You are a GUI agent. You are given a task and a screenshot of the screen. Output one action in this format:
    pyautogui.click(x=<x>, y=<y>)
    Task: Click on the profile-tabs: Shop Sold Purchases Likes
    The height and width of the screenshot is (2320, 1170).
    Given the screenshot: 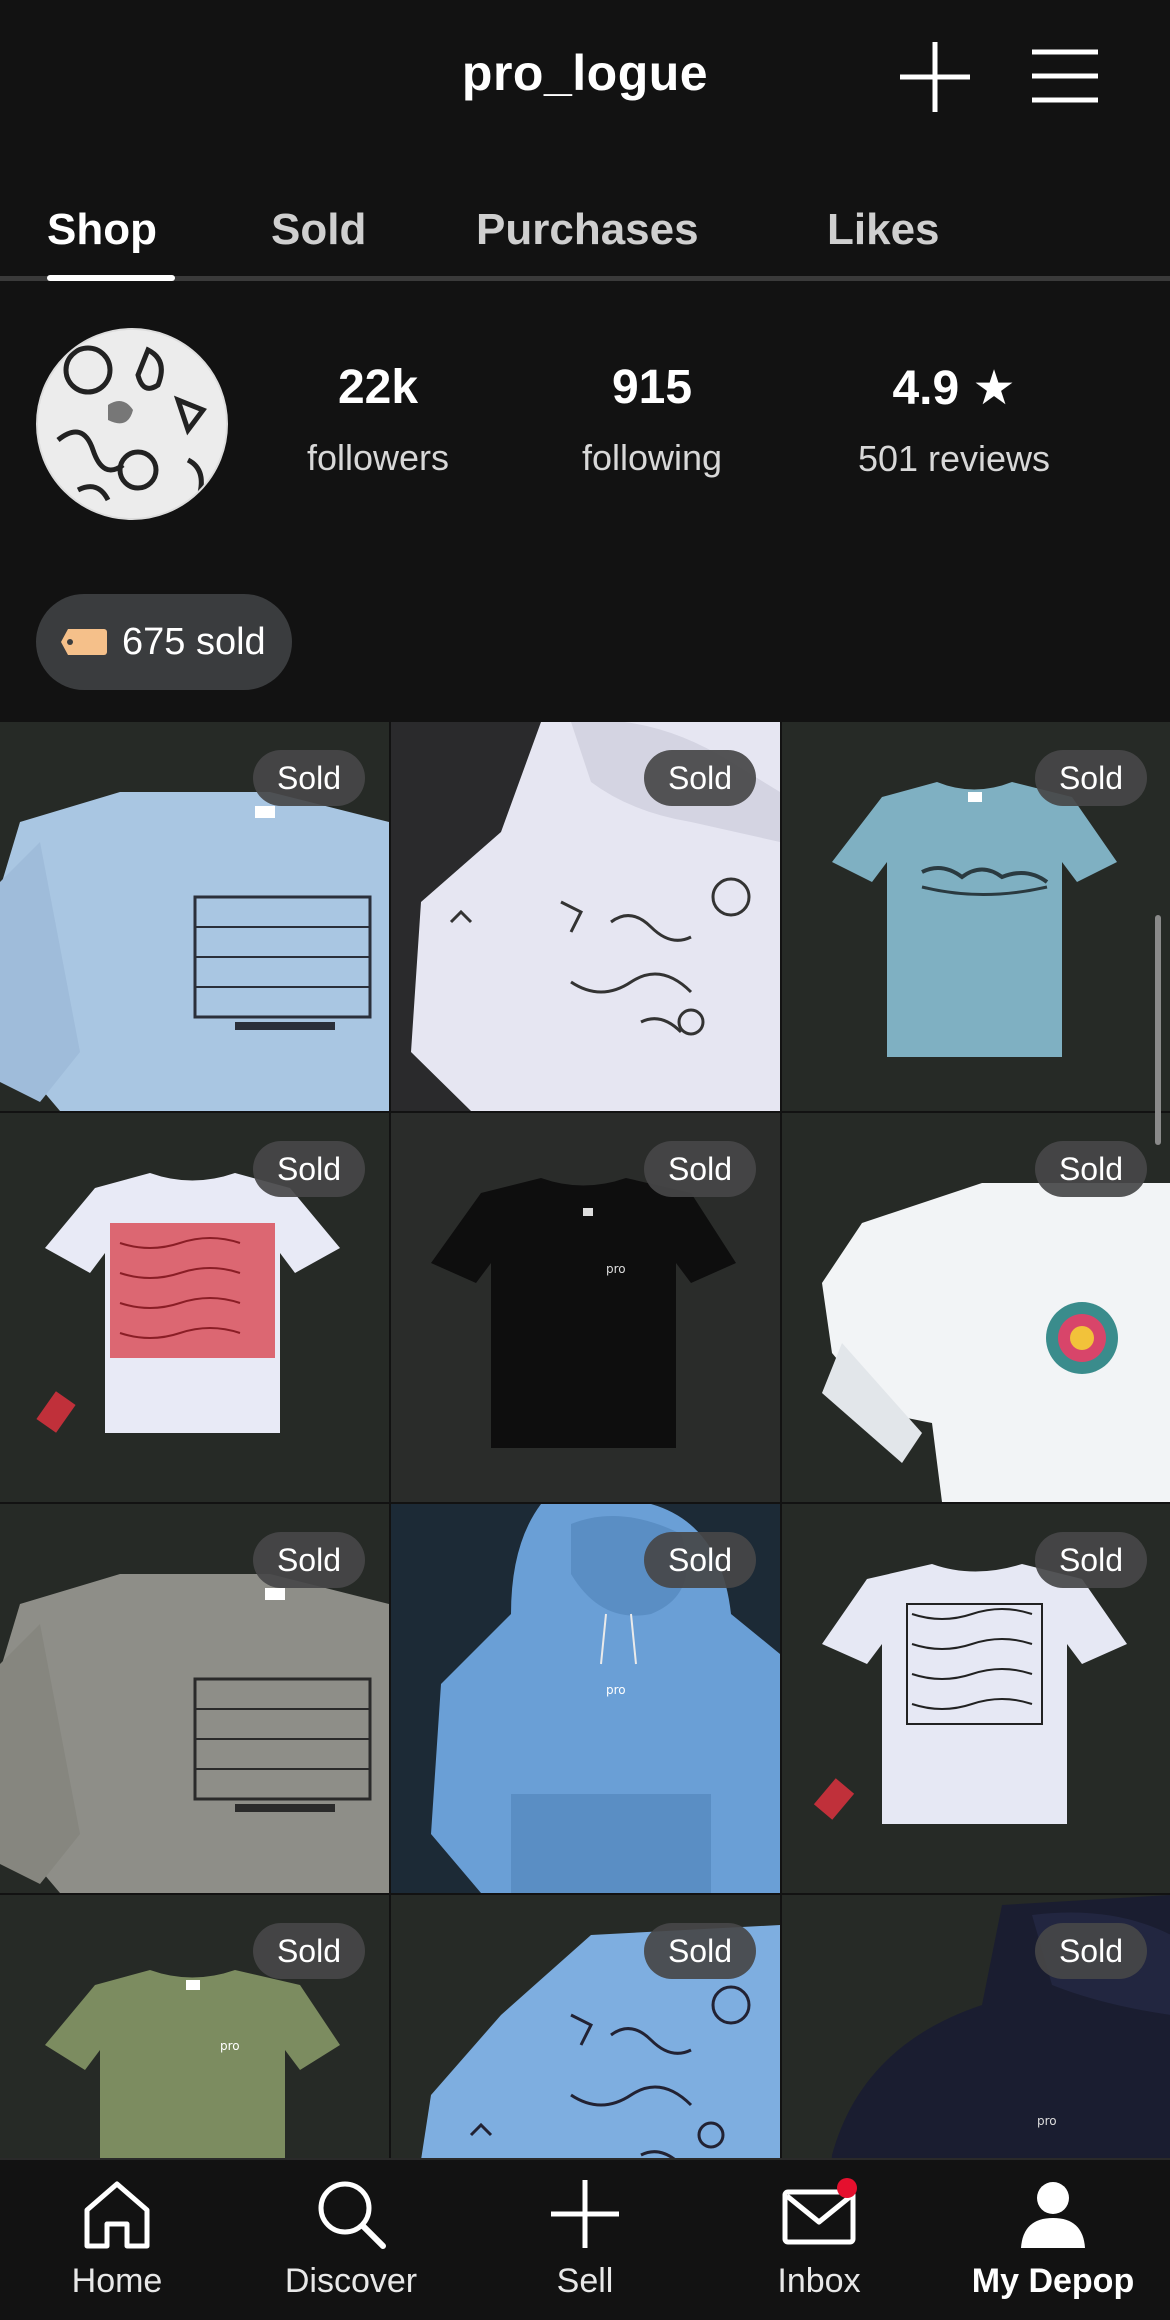 What is the action you would take?
    pyautogui.click(x=585, y=238)
    